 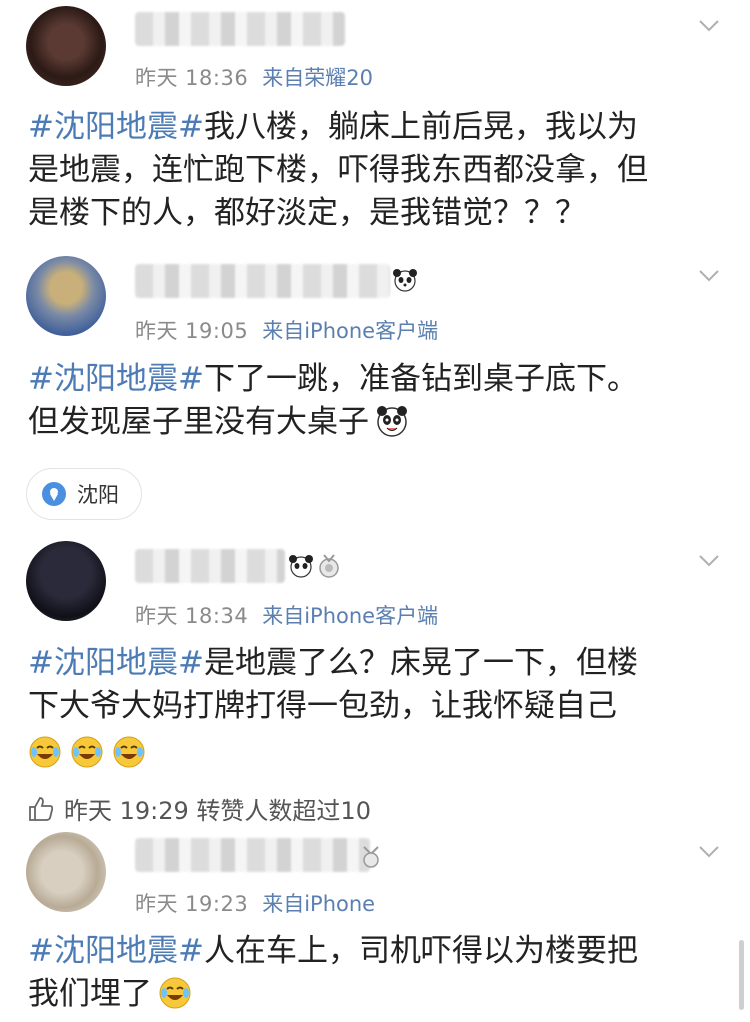 I want to click on like-thumb-icon, so click(x=41, y=808).